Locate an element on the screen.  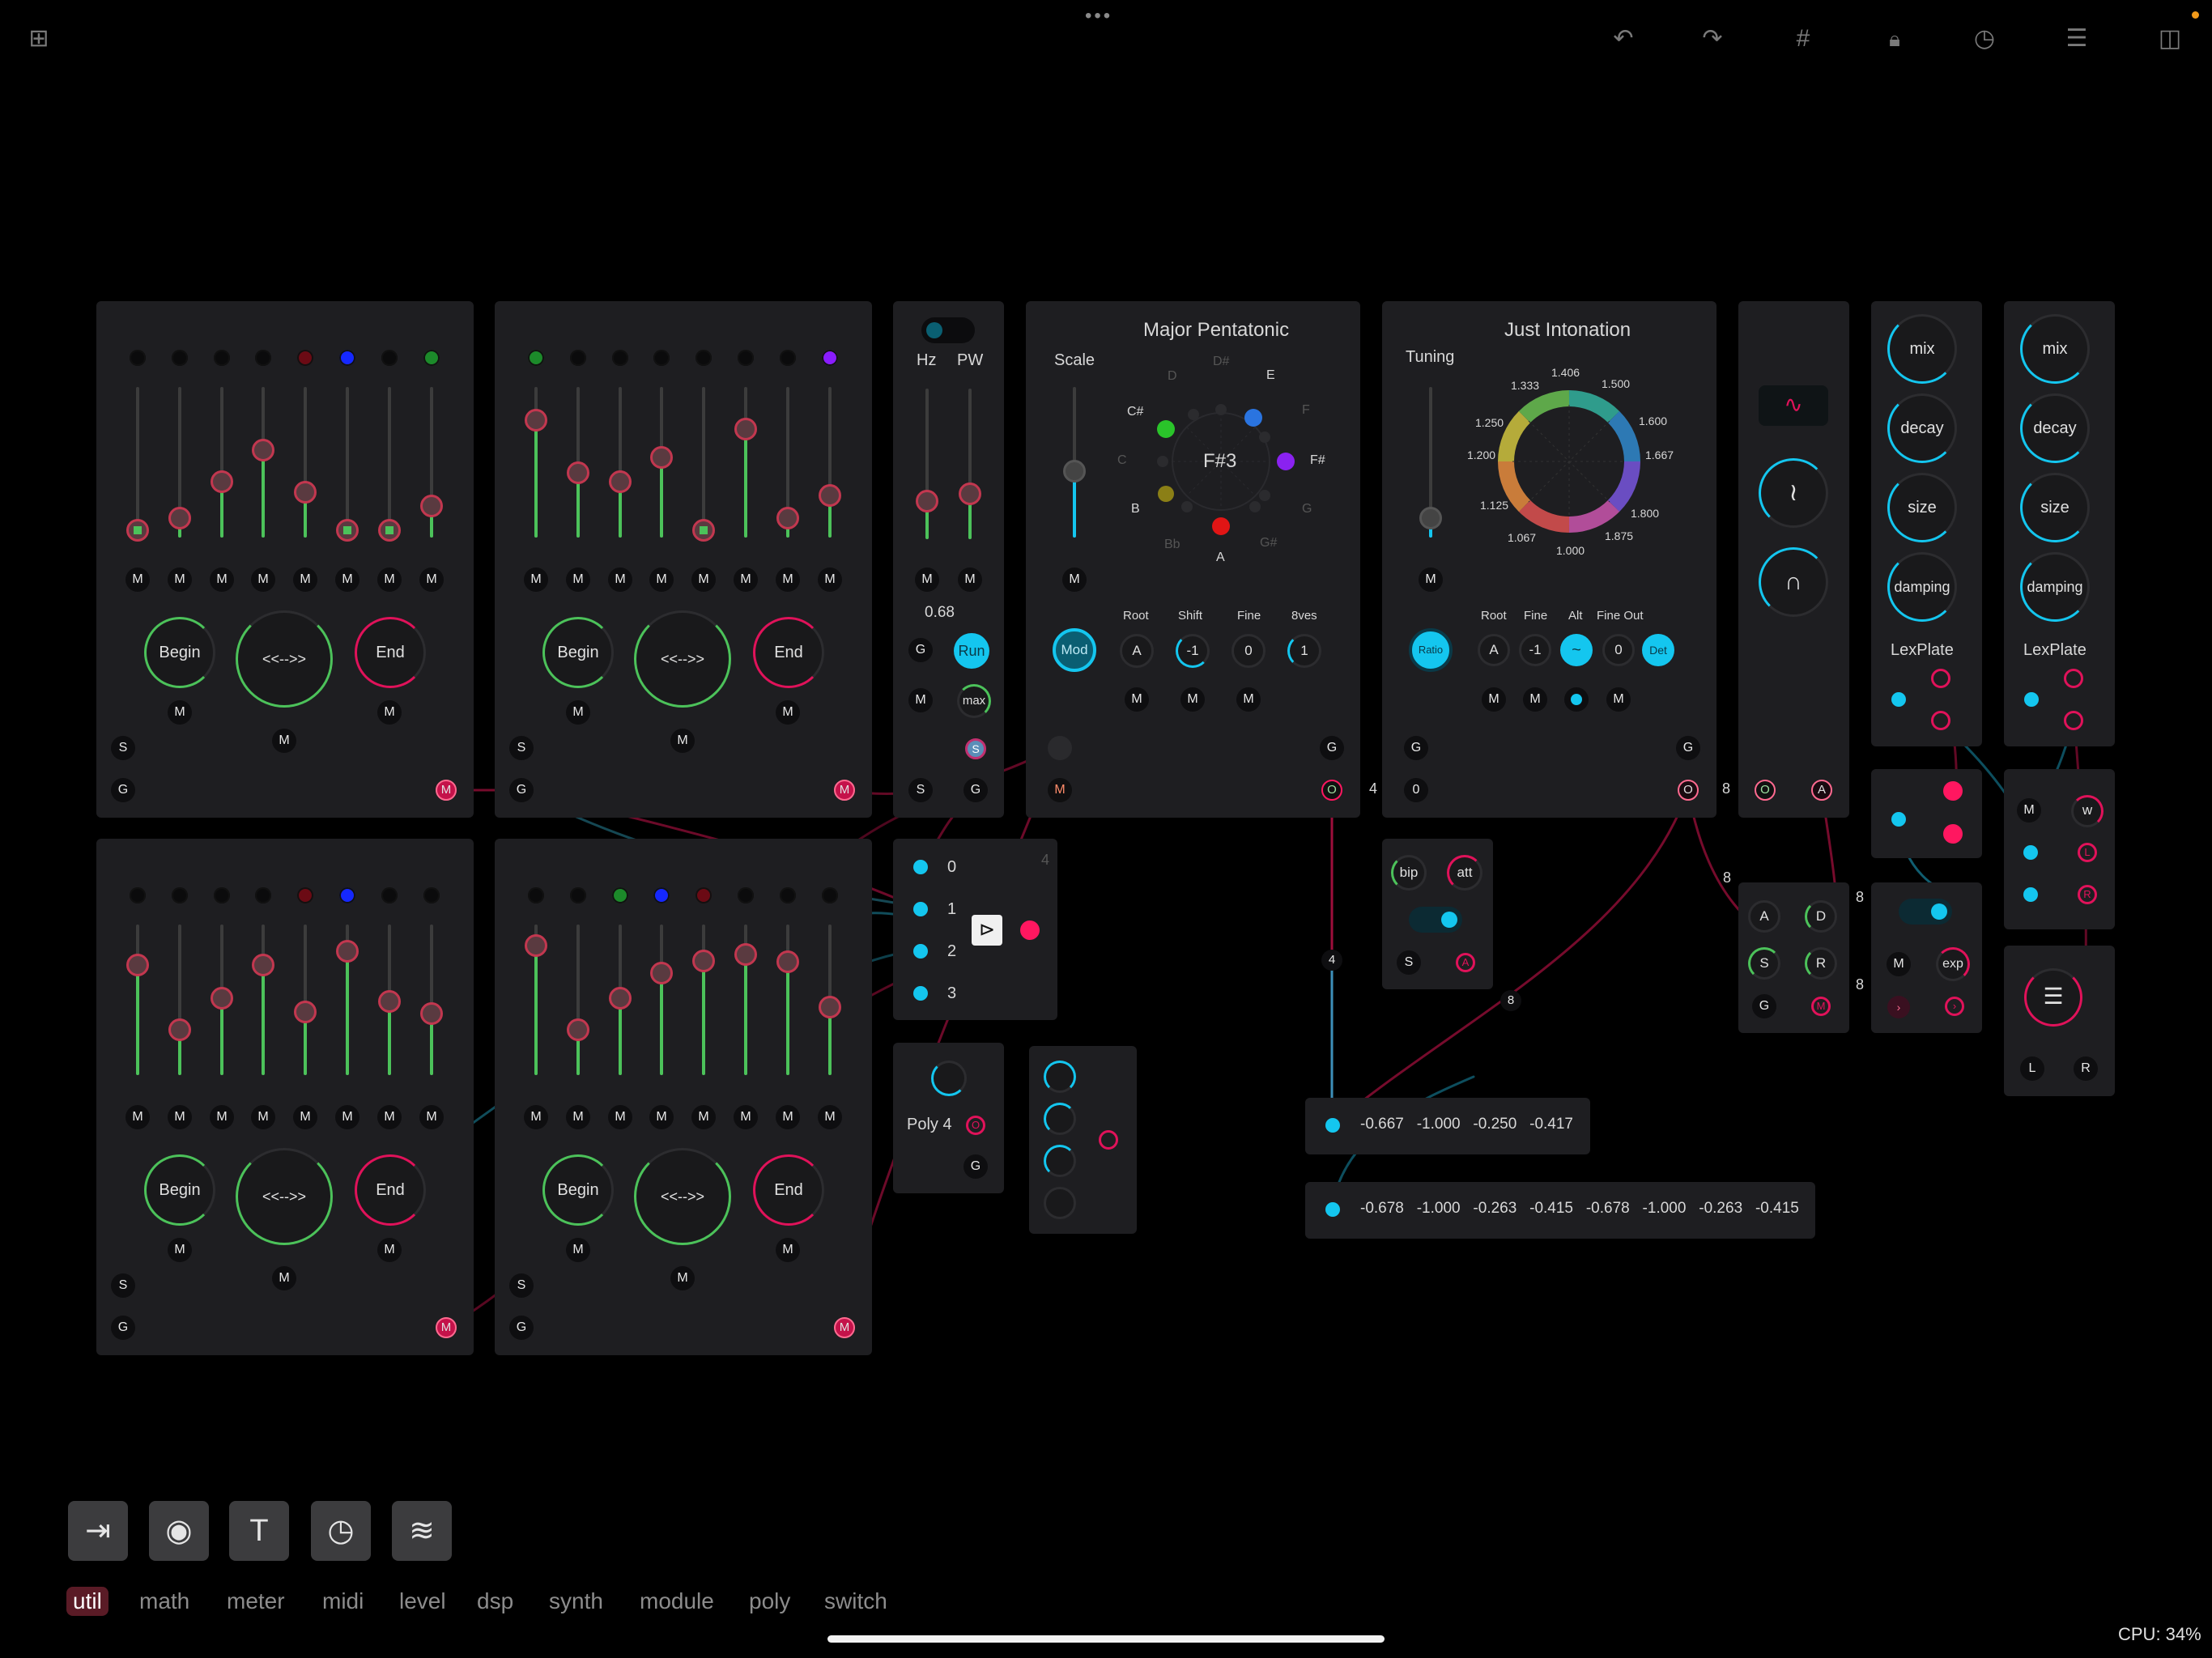
reverb-decay-knob: decay is located at coordinates (2055, 428).